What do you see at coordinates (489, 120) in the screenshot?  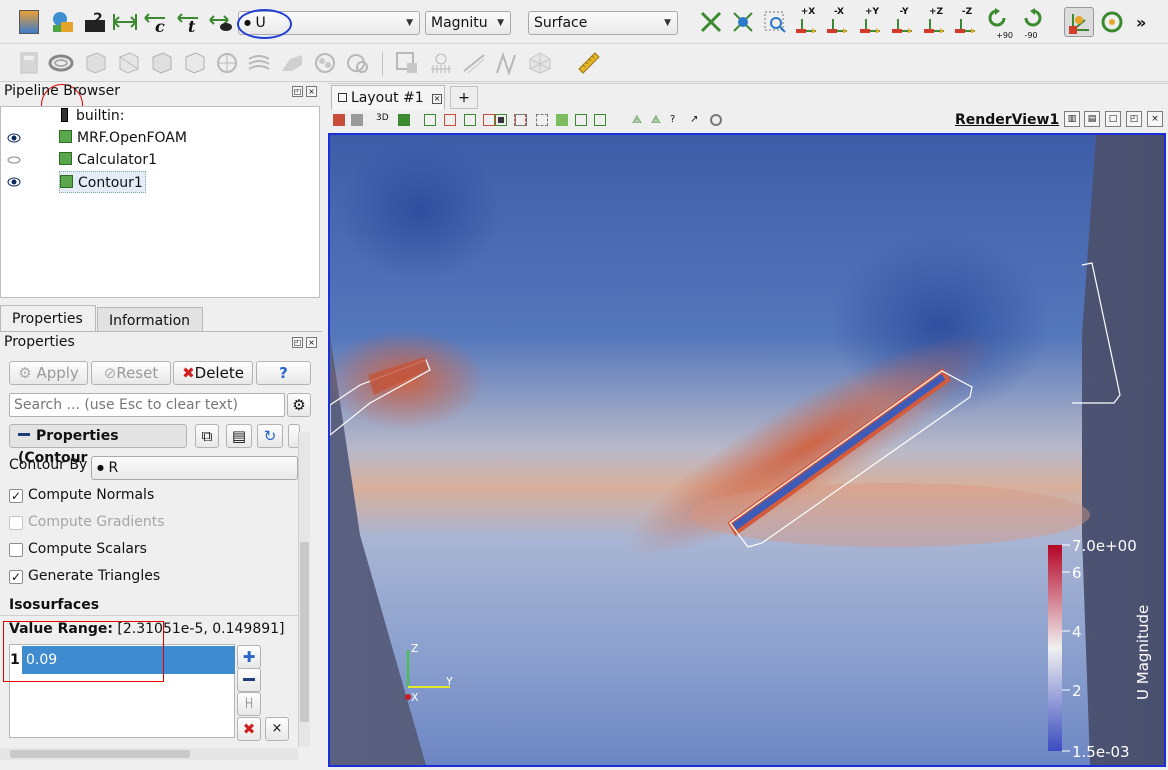 I see `select-points-through-icon` at bounding box center [489, 120].